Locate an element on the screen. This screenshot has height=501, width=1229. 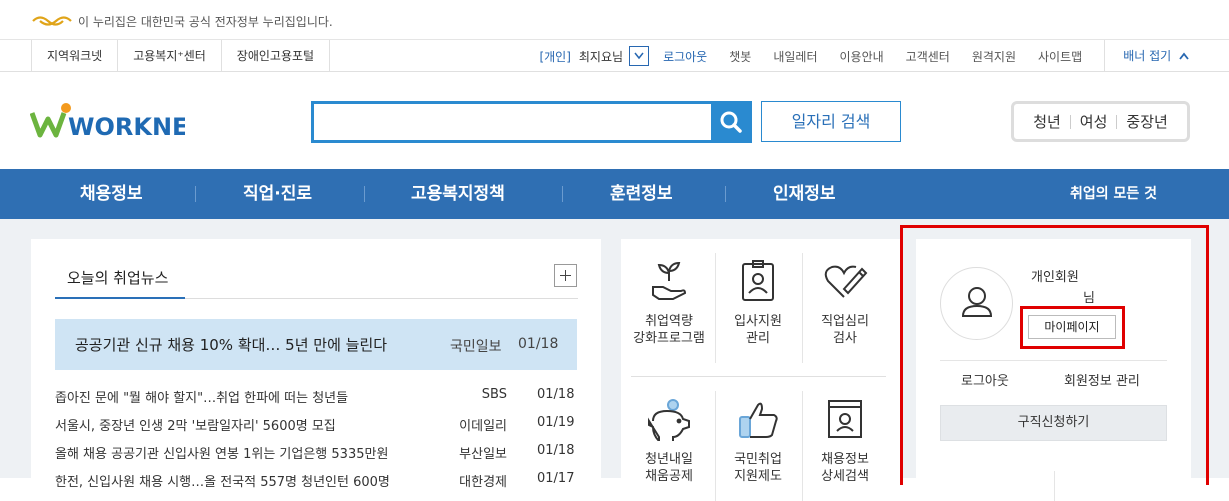
tab-middle-aged: 중장년 is located at coordinates (1146, 121).